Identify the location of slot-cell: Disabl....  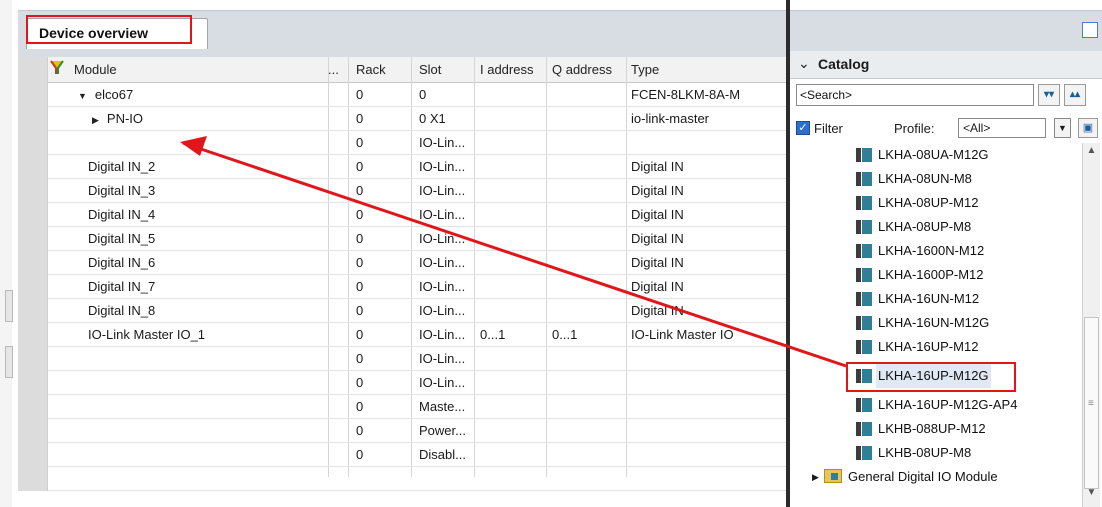
(442, 454).